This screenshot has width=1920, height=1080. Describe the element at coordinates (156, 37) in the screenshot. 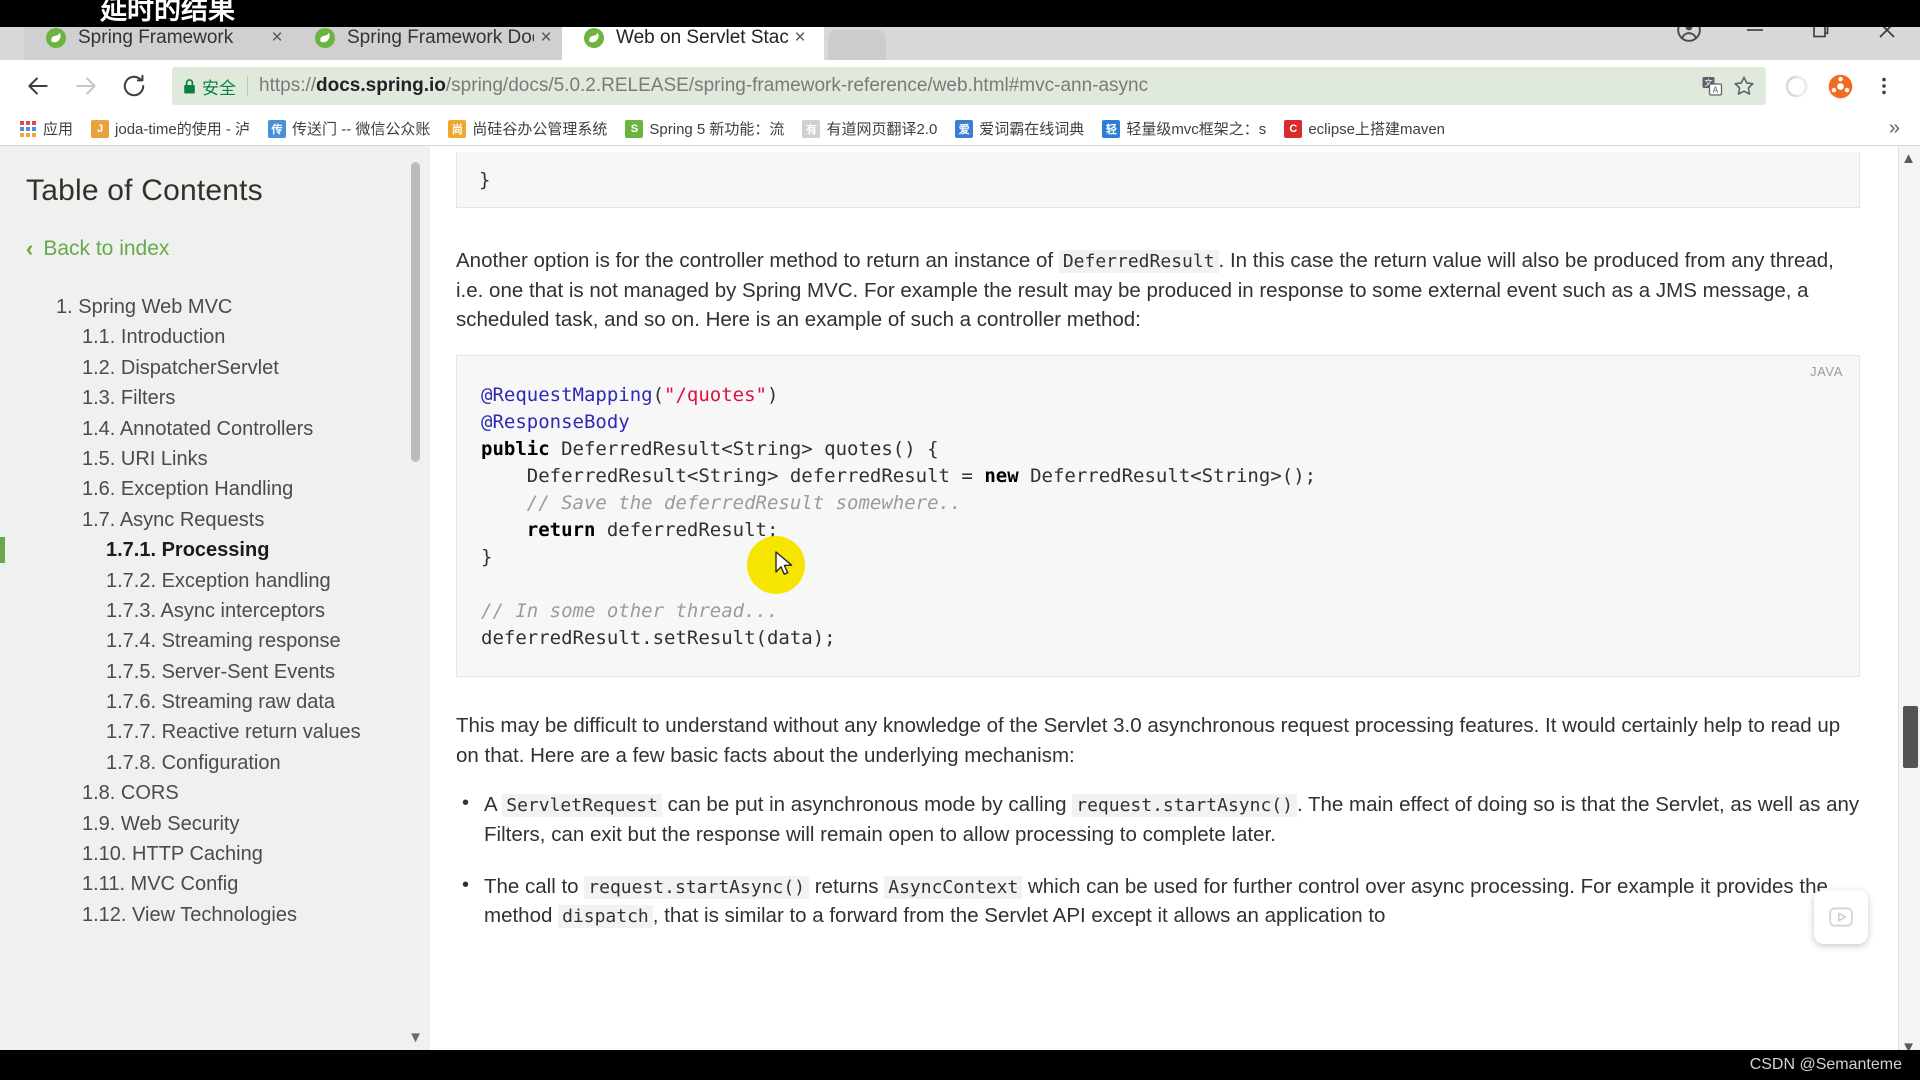

I see `tab-title: Spring Framework` at that location.